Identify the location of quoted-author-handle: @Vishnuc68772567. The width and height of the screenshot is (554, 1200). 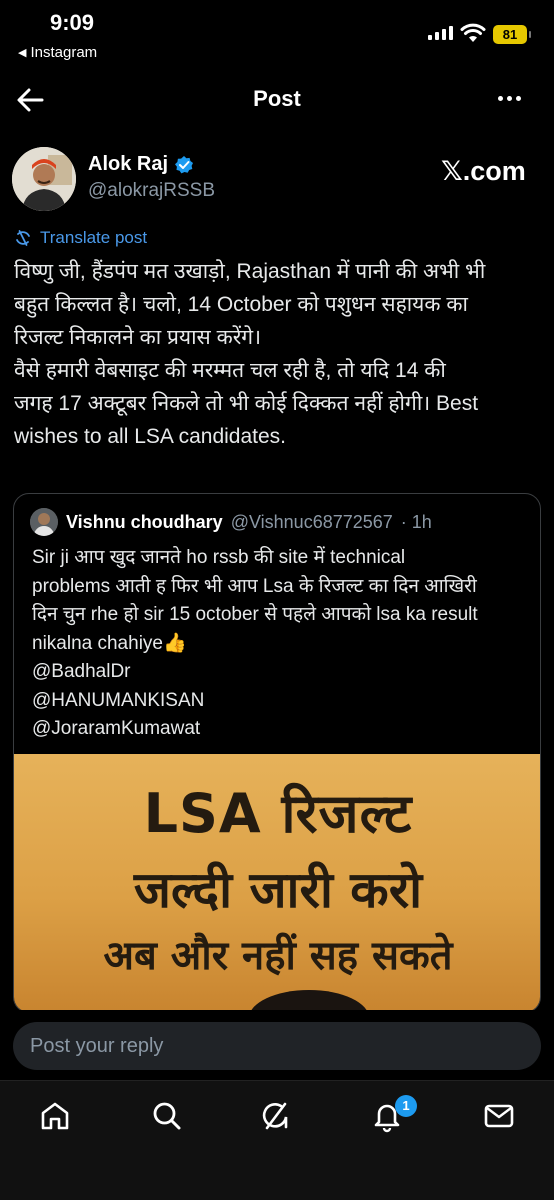
(311, 521).